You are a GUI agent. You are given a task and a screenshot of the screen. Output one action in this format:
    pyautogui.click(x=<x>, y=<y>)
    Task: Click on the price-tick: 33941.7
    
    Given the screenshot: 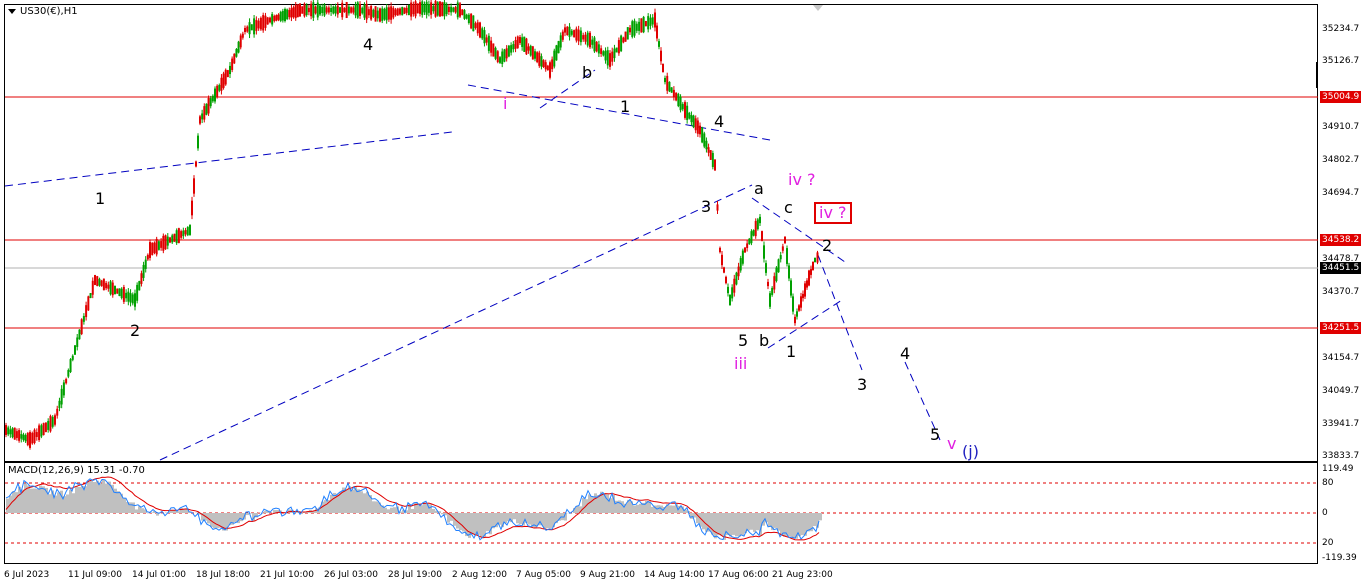 What is the action you would take?
    pyautogui.click(x=1341, y=424)
    